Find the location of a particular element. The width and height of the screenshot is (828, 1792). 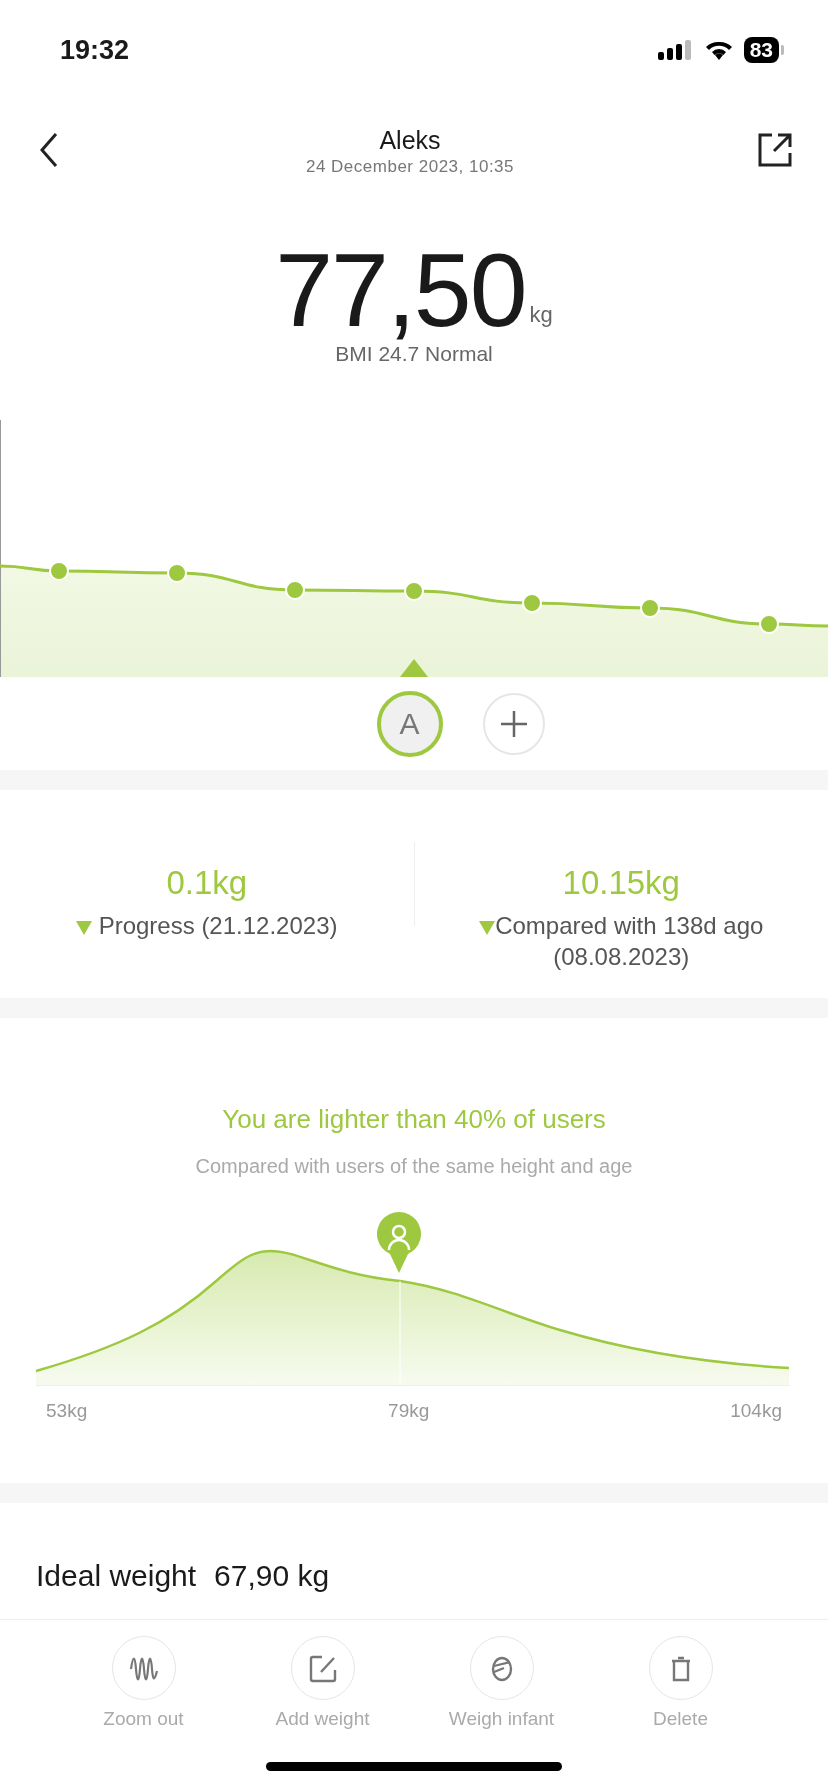

toolbar-button: Zoom out is located at coordinates (143, 1683).